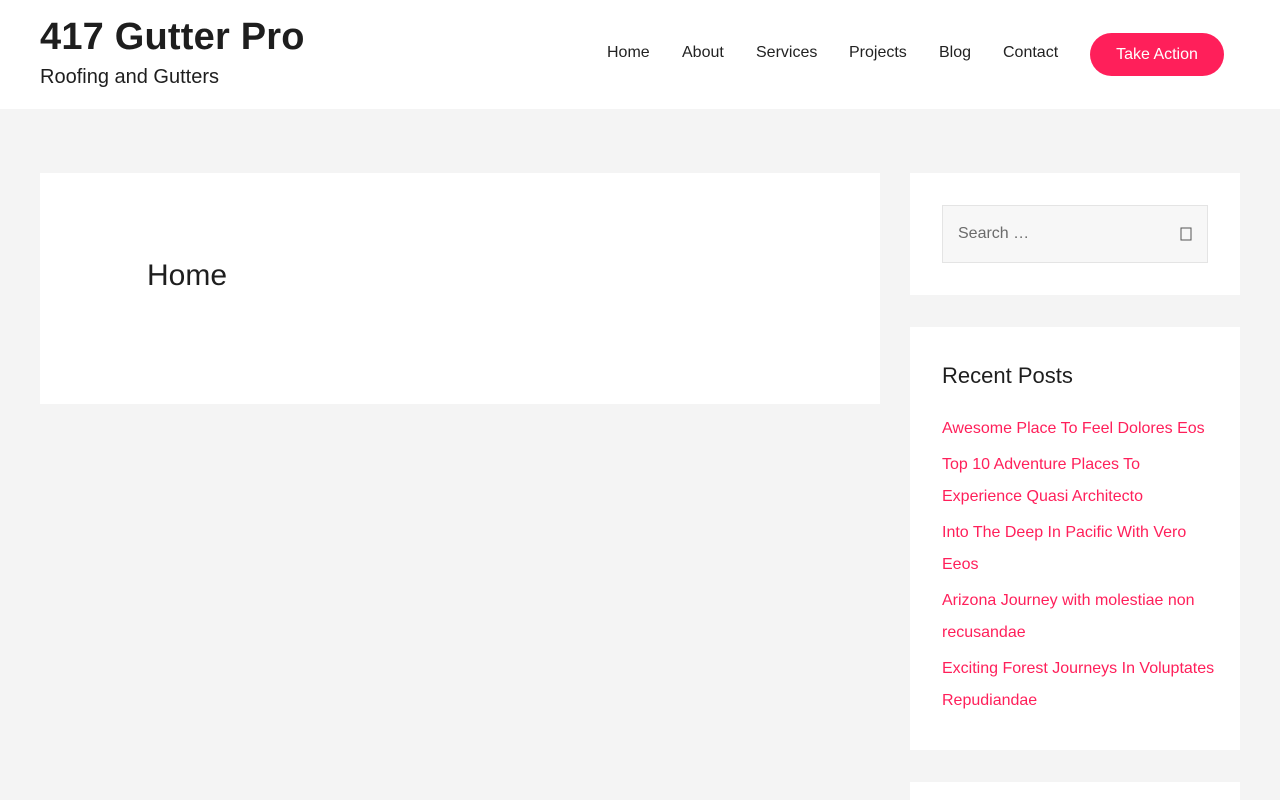 The image size is (1280, 800). Describe the element at coordinates (187, 275) in the screenshot. I see `page-title: Home` at that location.